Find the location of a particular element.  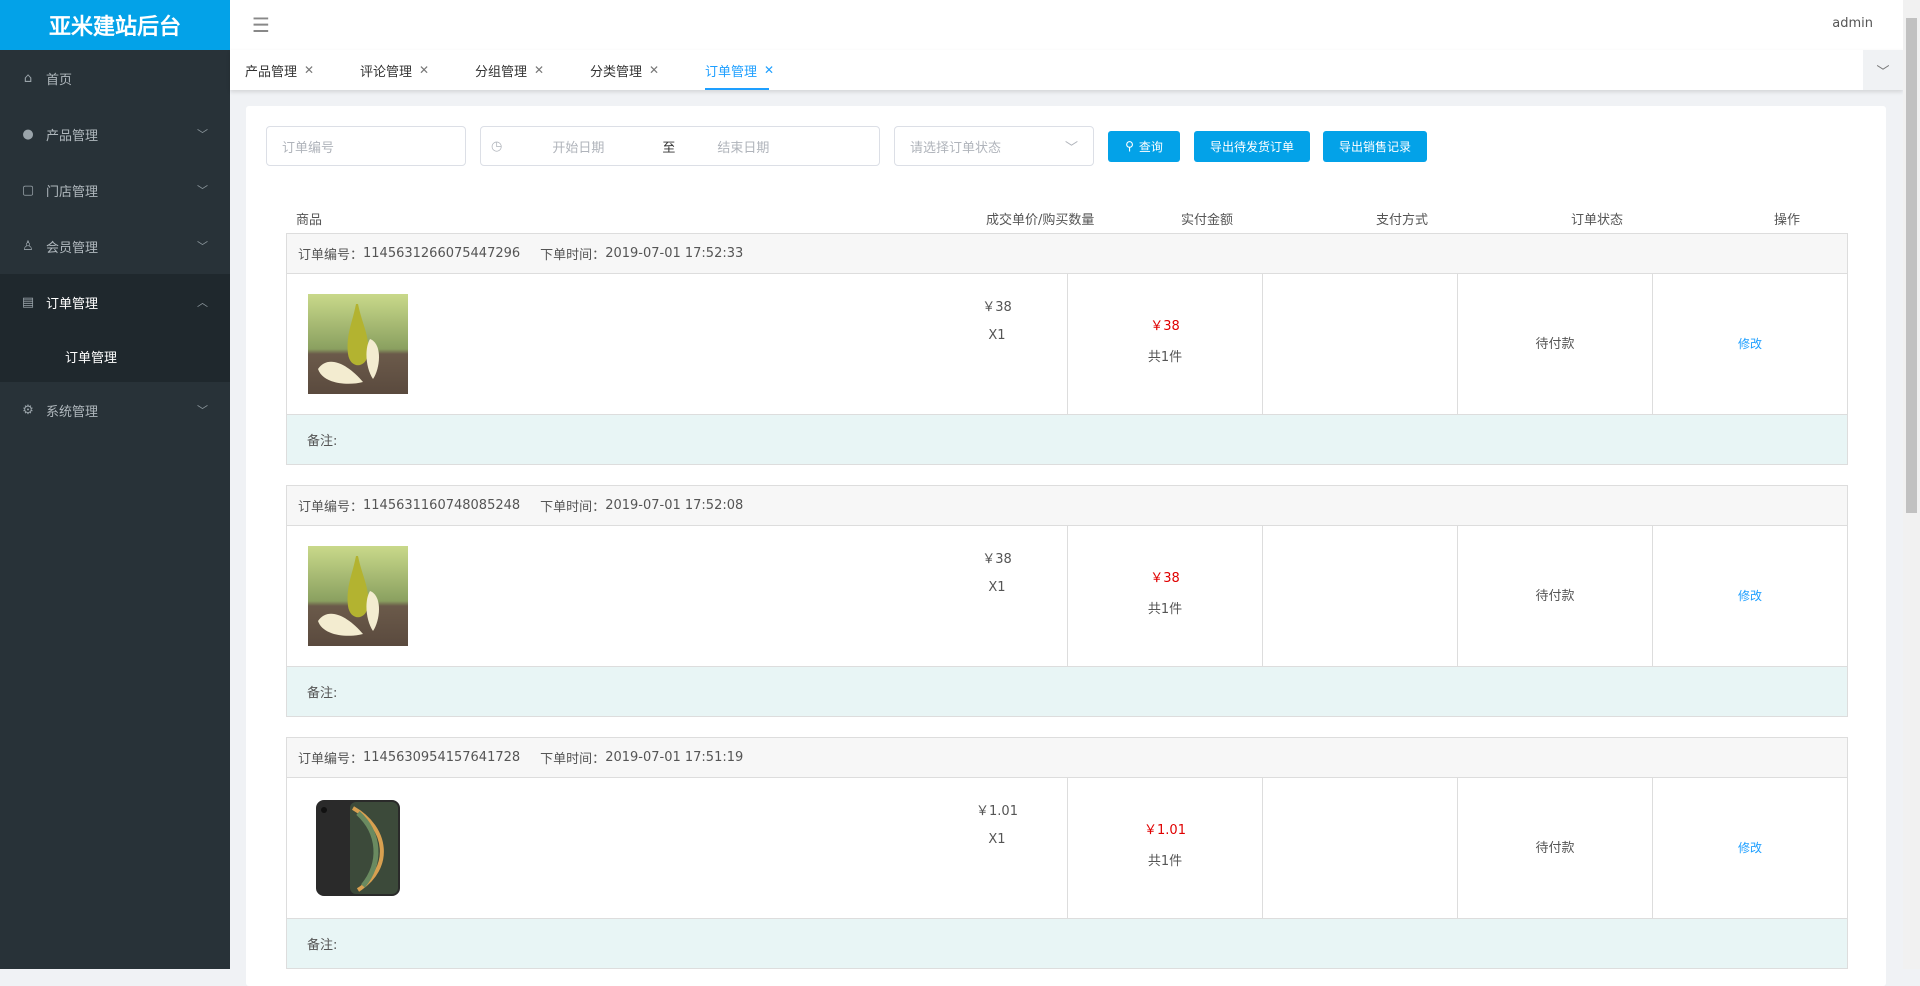

scrollbar-thumb is located at coordinates (1911, 265).